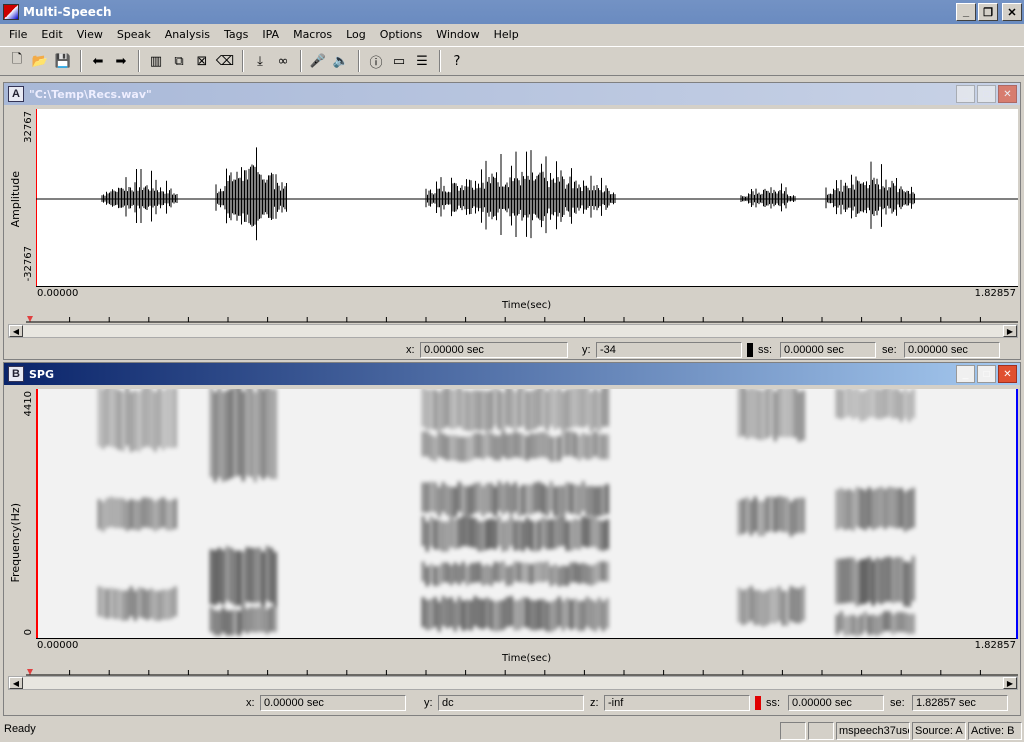 This screenshot has height=742, width=1024. Describe the element at coordinates (156, 61) in the screenshot. I see `spectrum-icon: ▥` at that location.